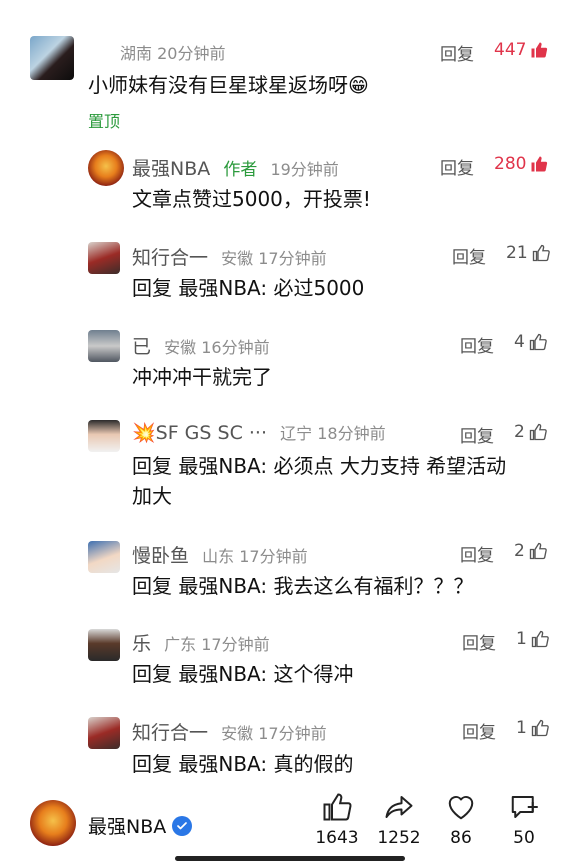 This screenshot has width=580, height=864. Describe the element at coordinates (191, 53) in the screenshot. I see `timestamp: 20分钟前` at that location.